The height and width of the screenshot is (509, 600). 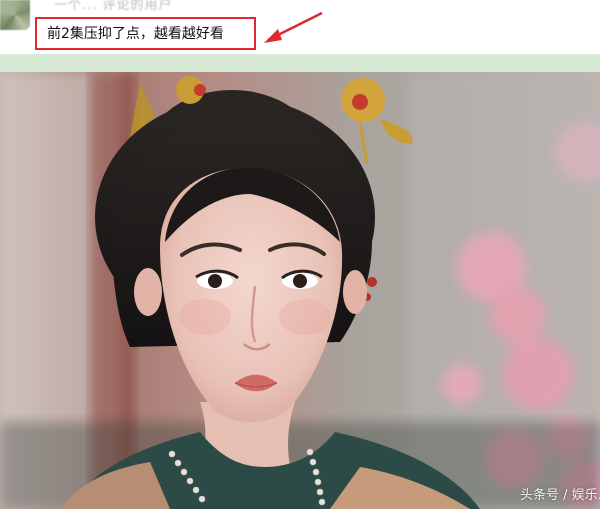 I want to click on divider-band, so click(x=300, y=63).